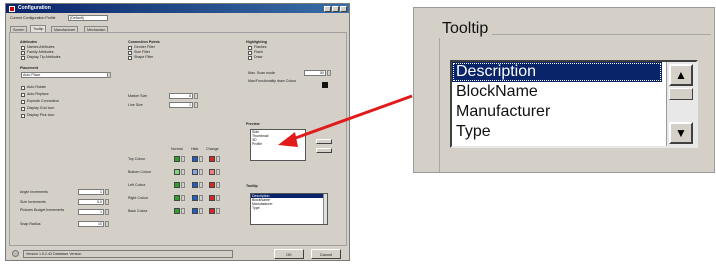  What do you see at coordinates (681, 94) in the screenshot?
I see `scroll-thumb` at bounding box center [681, 94].